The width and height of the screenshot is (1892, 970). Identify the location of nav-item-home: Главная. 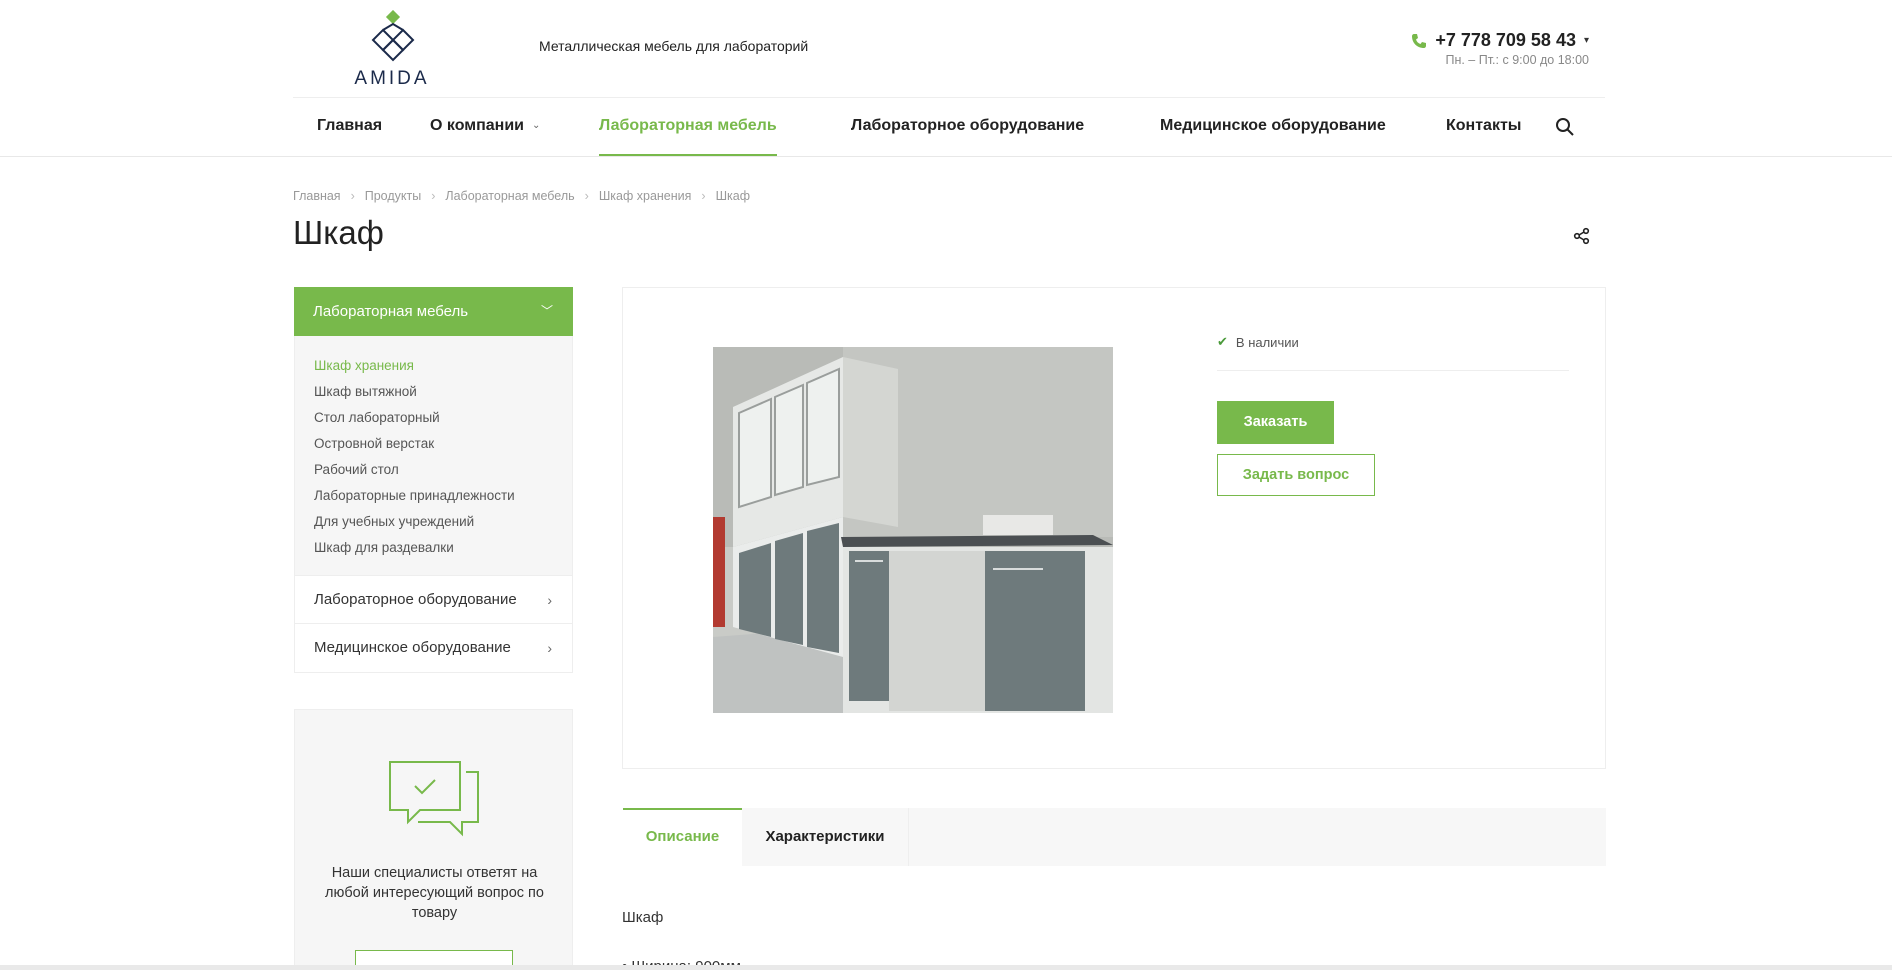
(349, 127).